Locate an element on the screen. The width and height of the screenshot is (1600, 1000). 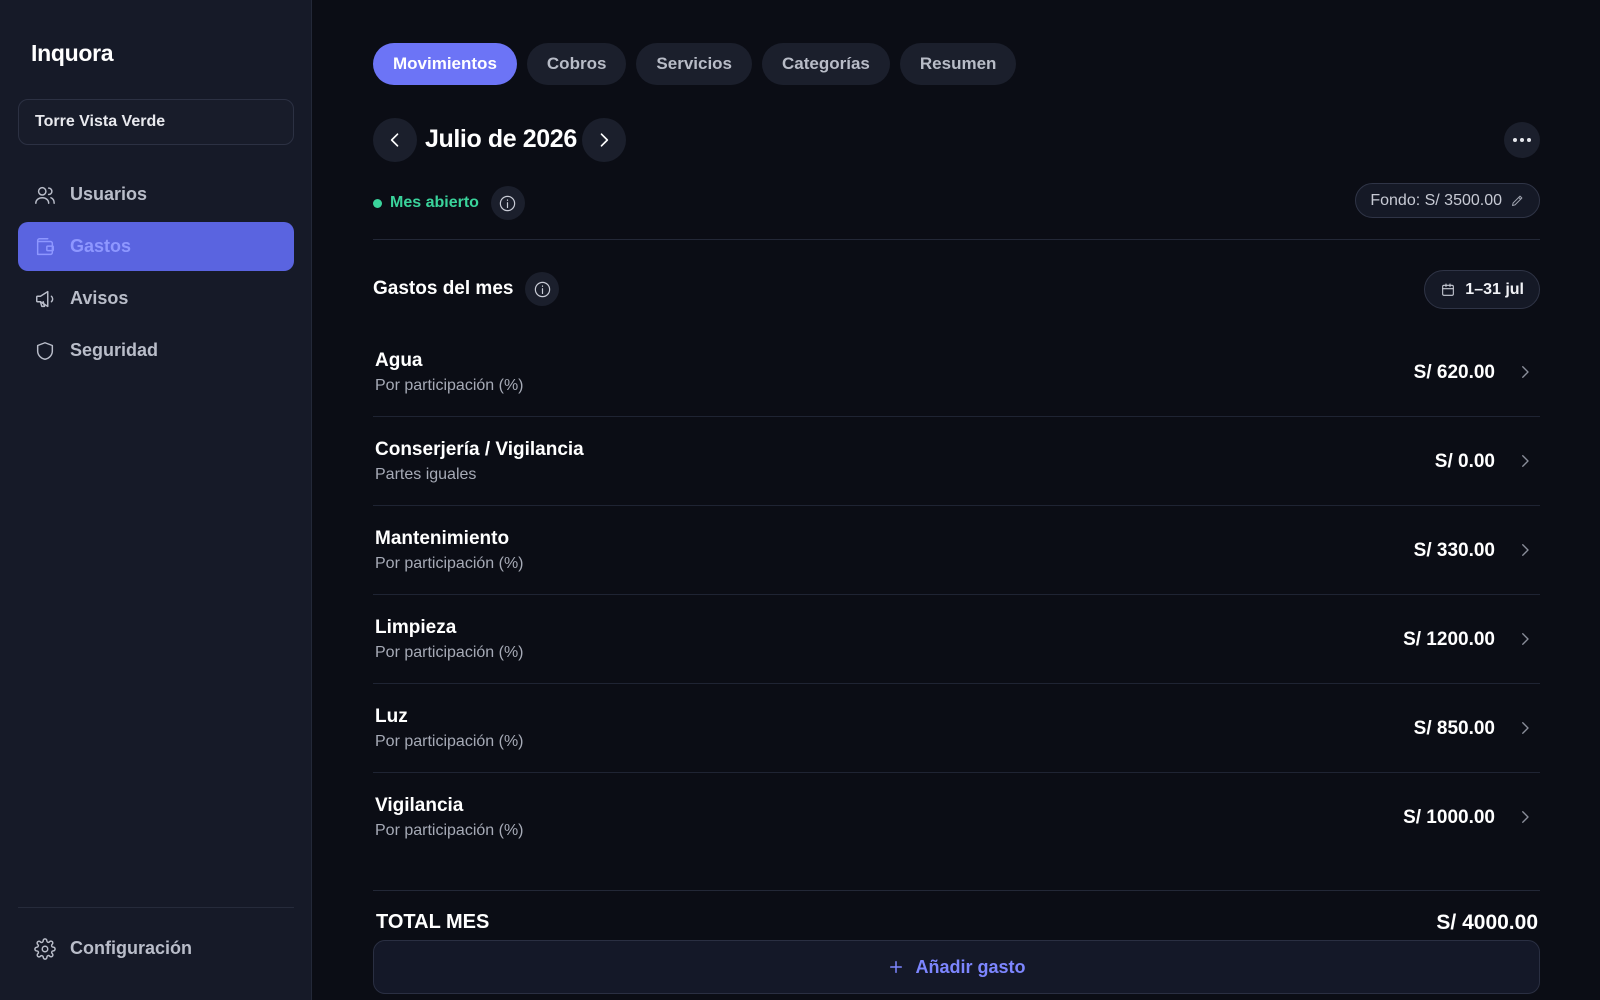
building-selector: Torre Vista Verde is located at coordinates (156, 122).